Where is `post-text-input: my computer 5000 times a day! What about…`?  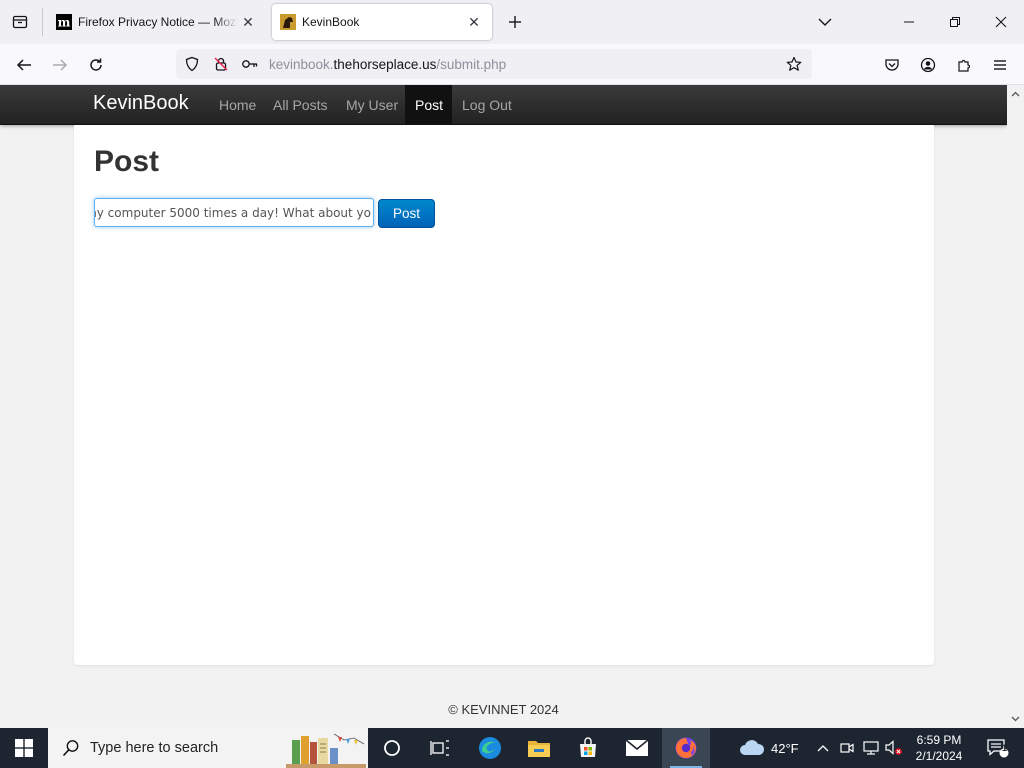 post-text-input: my computer 5000 times a day! What about… is located at coordinates (234, 212).